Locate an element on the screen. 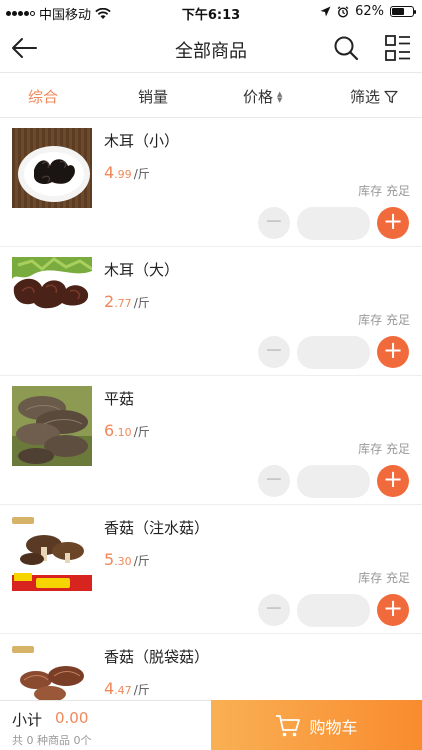 The height and width of the screenshot is (750, 422). cart-button: 购物车 is located at coordinates (316, 725).